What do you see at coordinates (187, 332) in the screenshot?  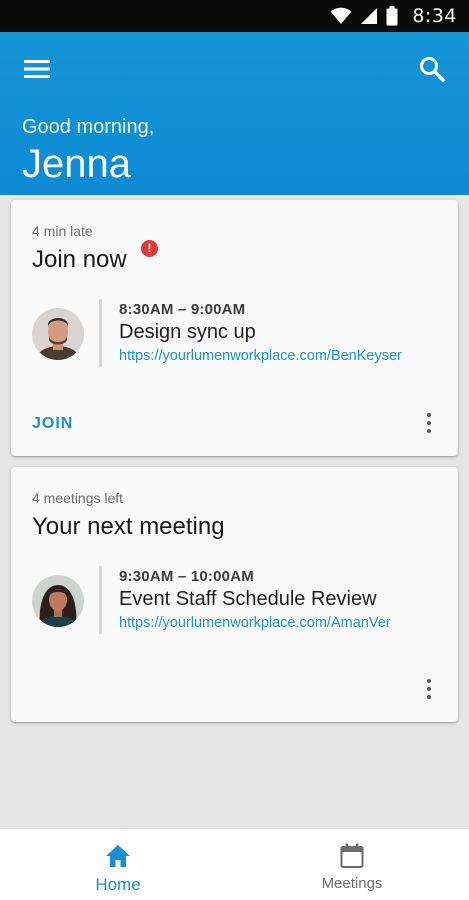 I see `meeting-title: Design sync up` at bounding box center [187, 332].